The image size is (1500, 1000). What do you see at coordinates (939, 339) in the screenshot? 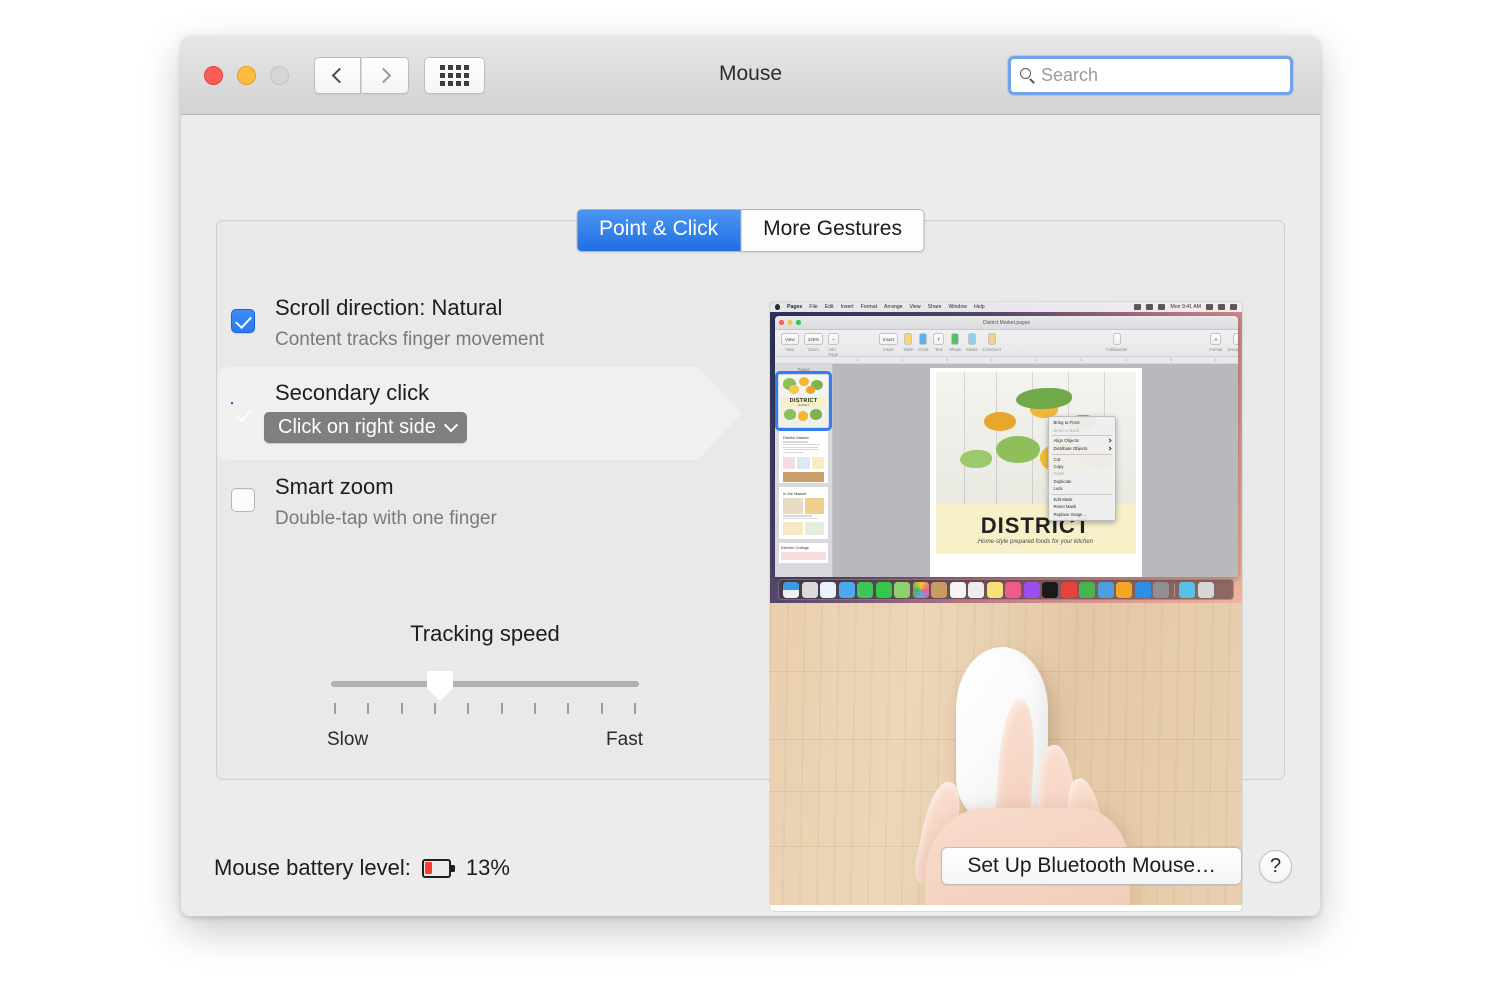
I see `pages-text-button: T` at bounding box center [939, 339].